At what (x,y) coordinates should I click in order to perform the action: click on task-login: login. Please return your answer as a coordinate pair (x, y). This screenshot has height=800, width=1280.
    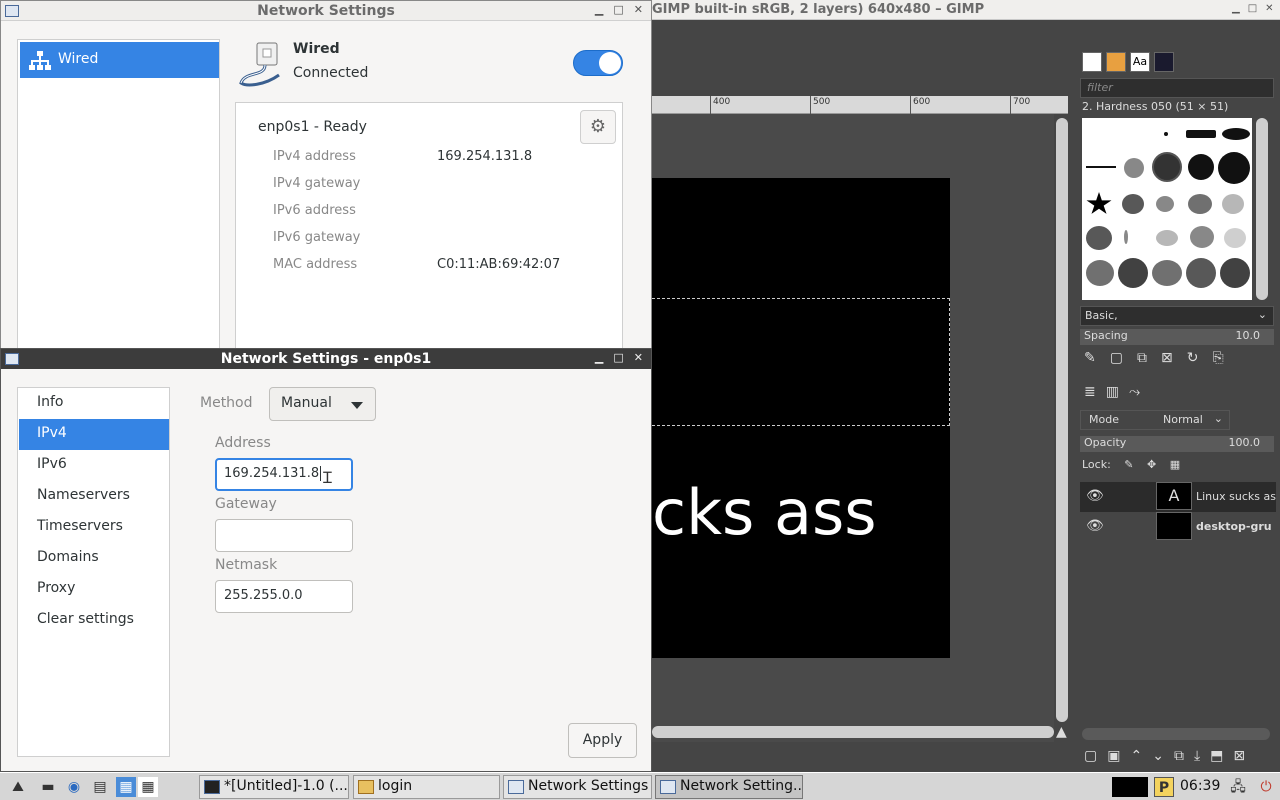
    Looking at the image, I should click on (426, 787).